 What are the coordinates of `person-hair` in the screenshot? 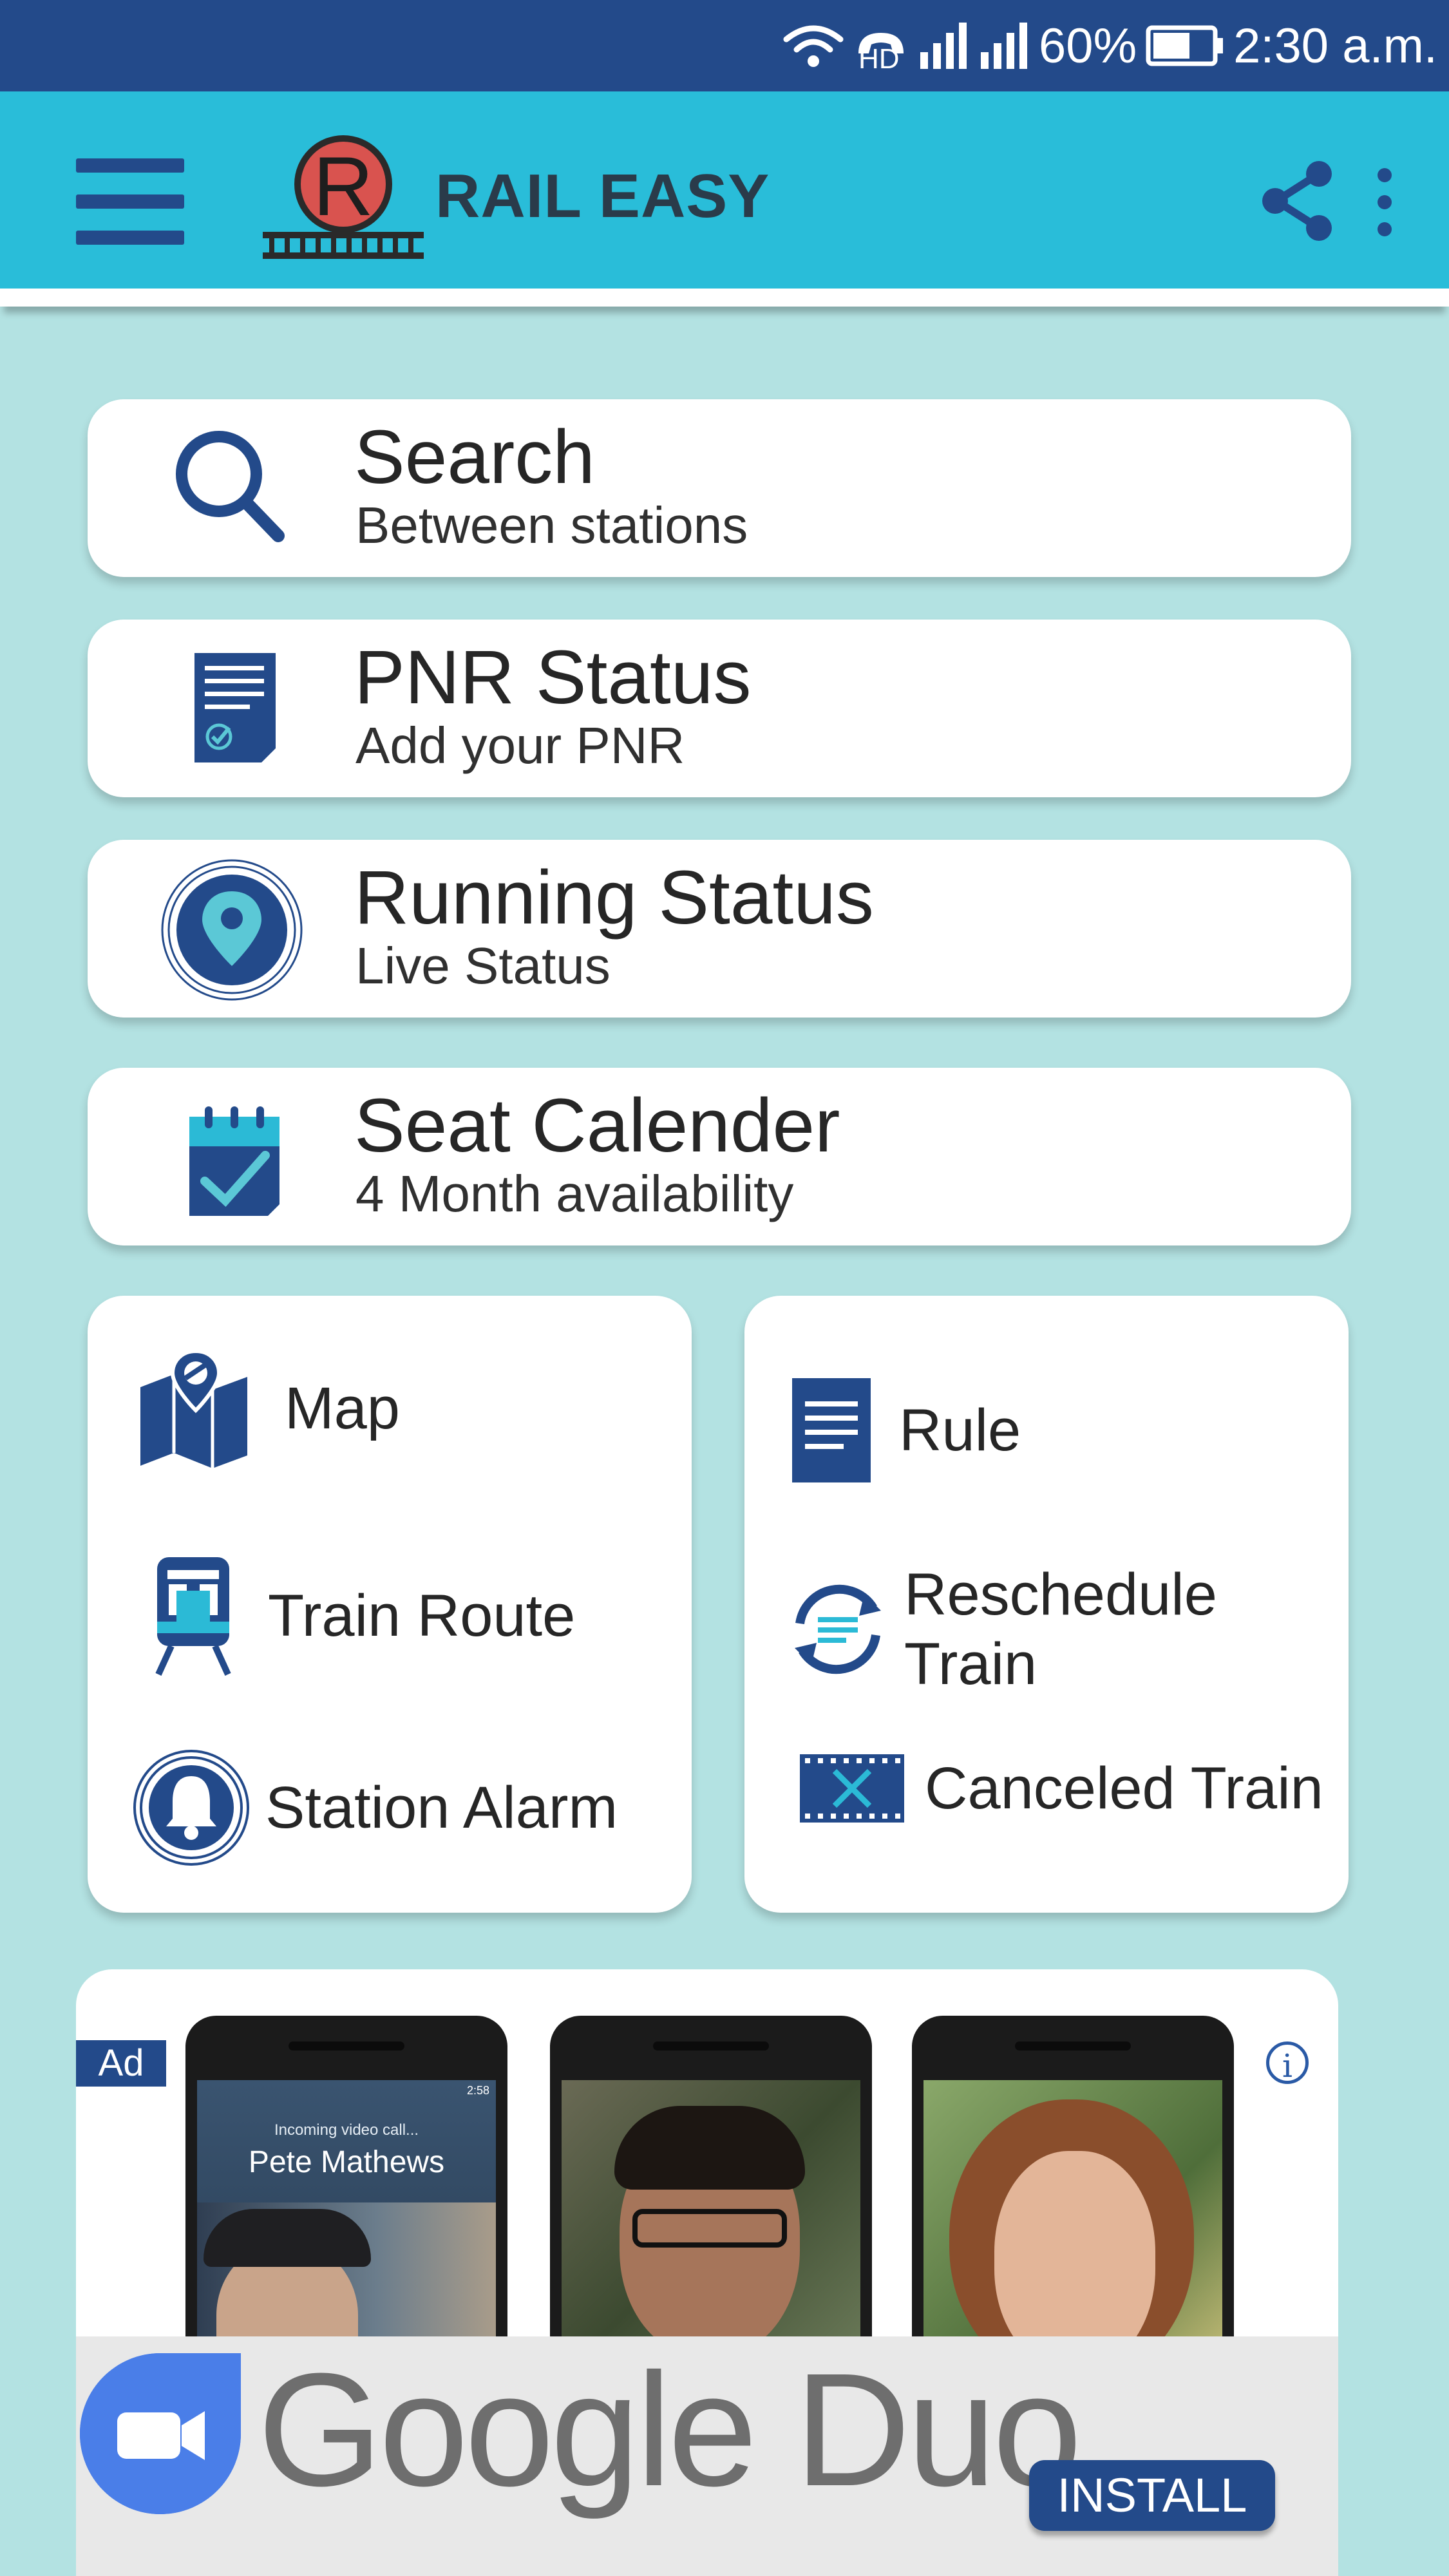 It's located at (710, 2148).